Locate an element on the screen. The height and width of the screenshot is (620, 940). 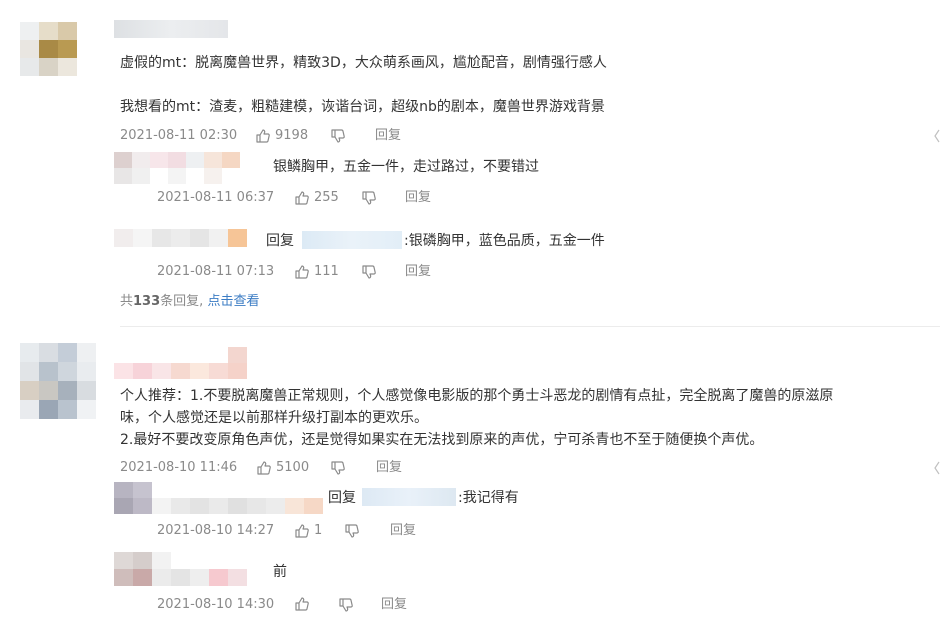
like-button is located at coordinates (302, 604).